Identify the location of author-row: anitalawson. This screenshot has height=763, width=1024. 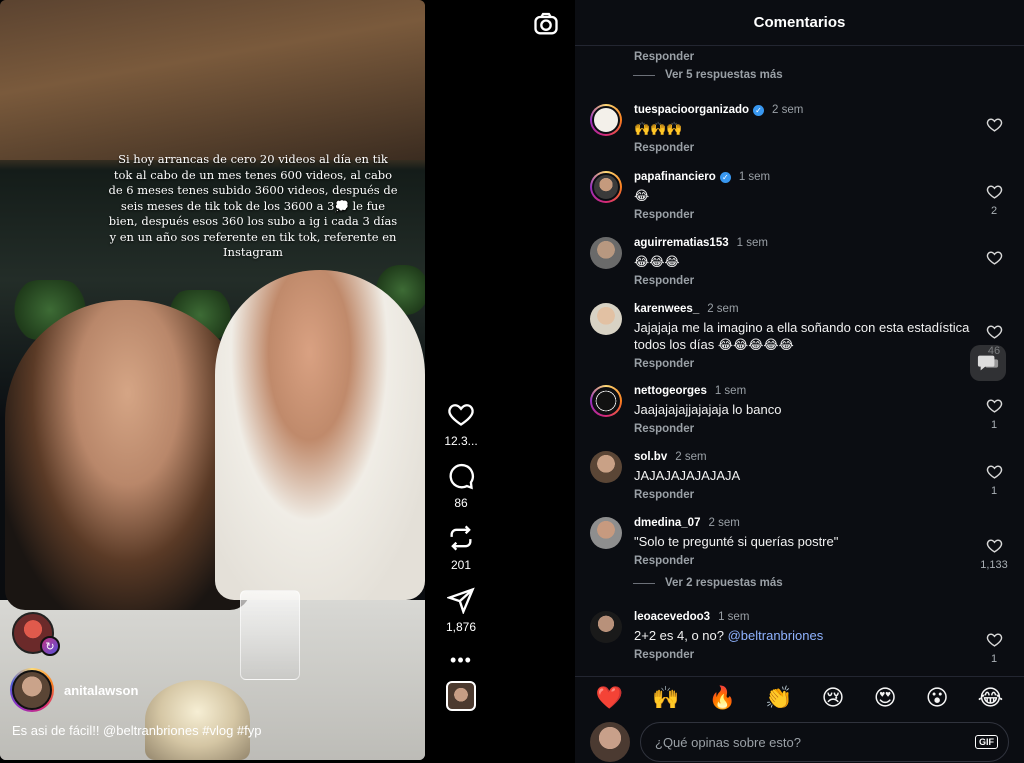
(74, 690).